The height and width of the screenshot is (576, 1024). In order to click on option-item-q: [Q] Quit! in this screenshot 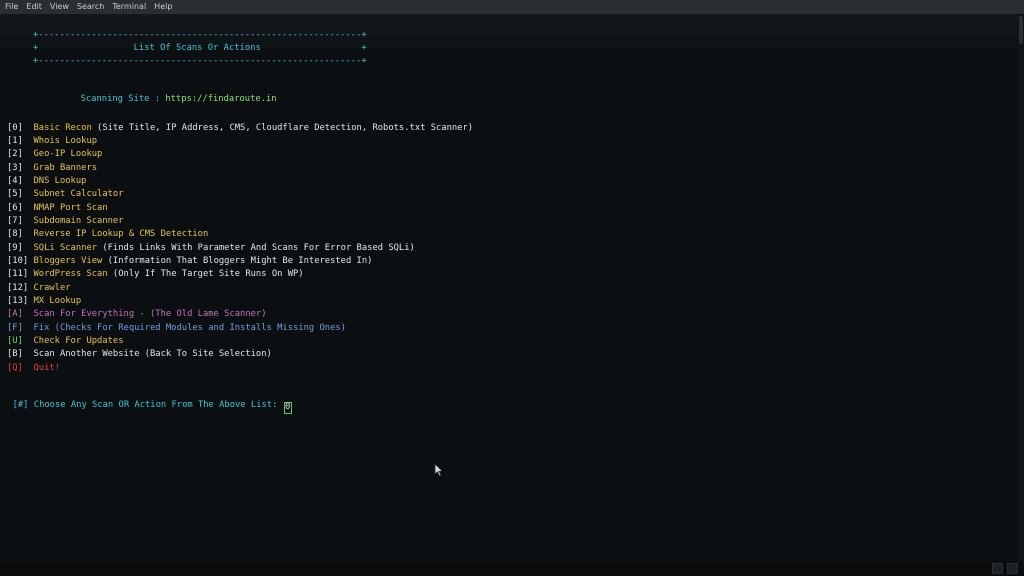, I will do `click(33, 368)`.